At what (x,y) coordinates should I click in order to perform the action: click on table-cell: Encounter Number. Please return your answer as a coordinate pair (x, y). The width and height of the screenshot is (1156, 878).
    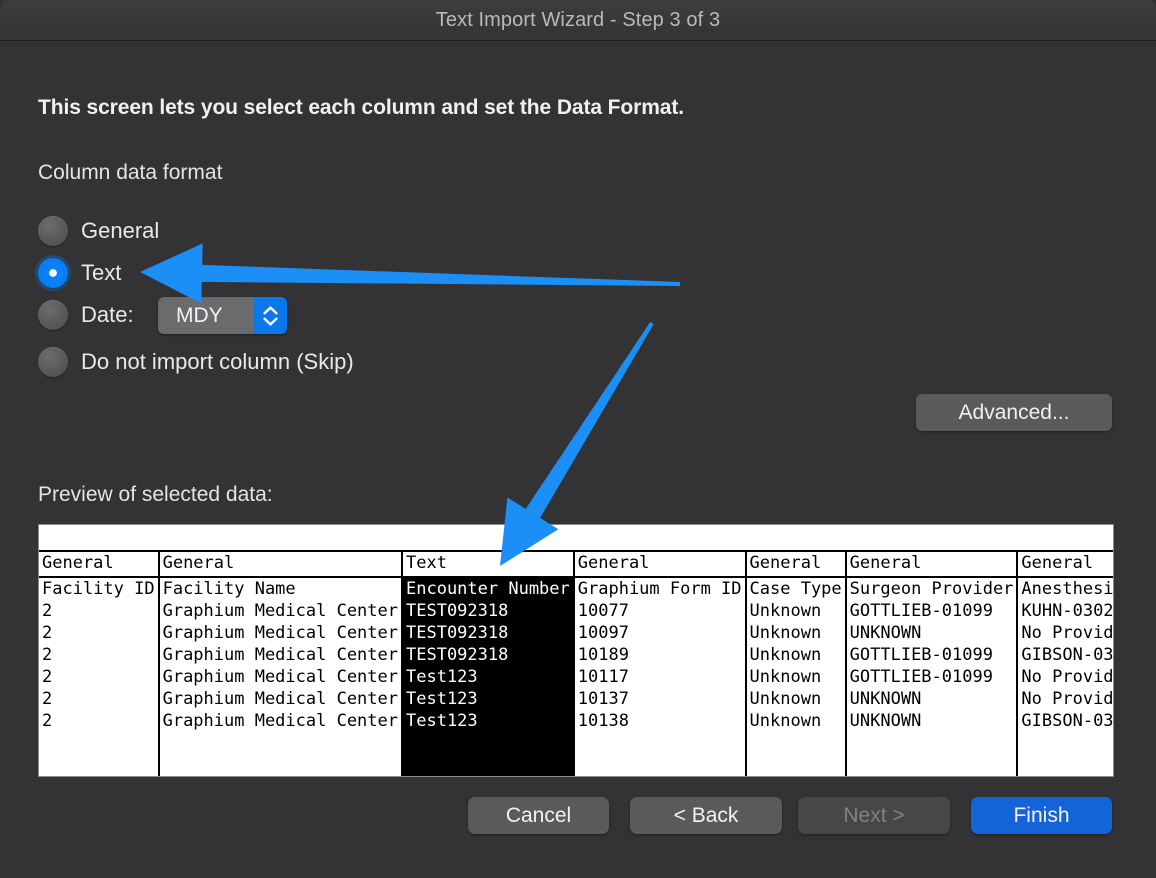
    Looking at the image, I should click on (488, 588).